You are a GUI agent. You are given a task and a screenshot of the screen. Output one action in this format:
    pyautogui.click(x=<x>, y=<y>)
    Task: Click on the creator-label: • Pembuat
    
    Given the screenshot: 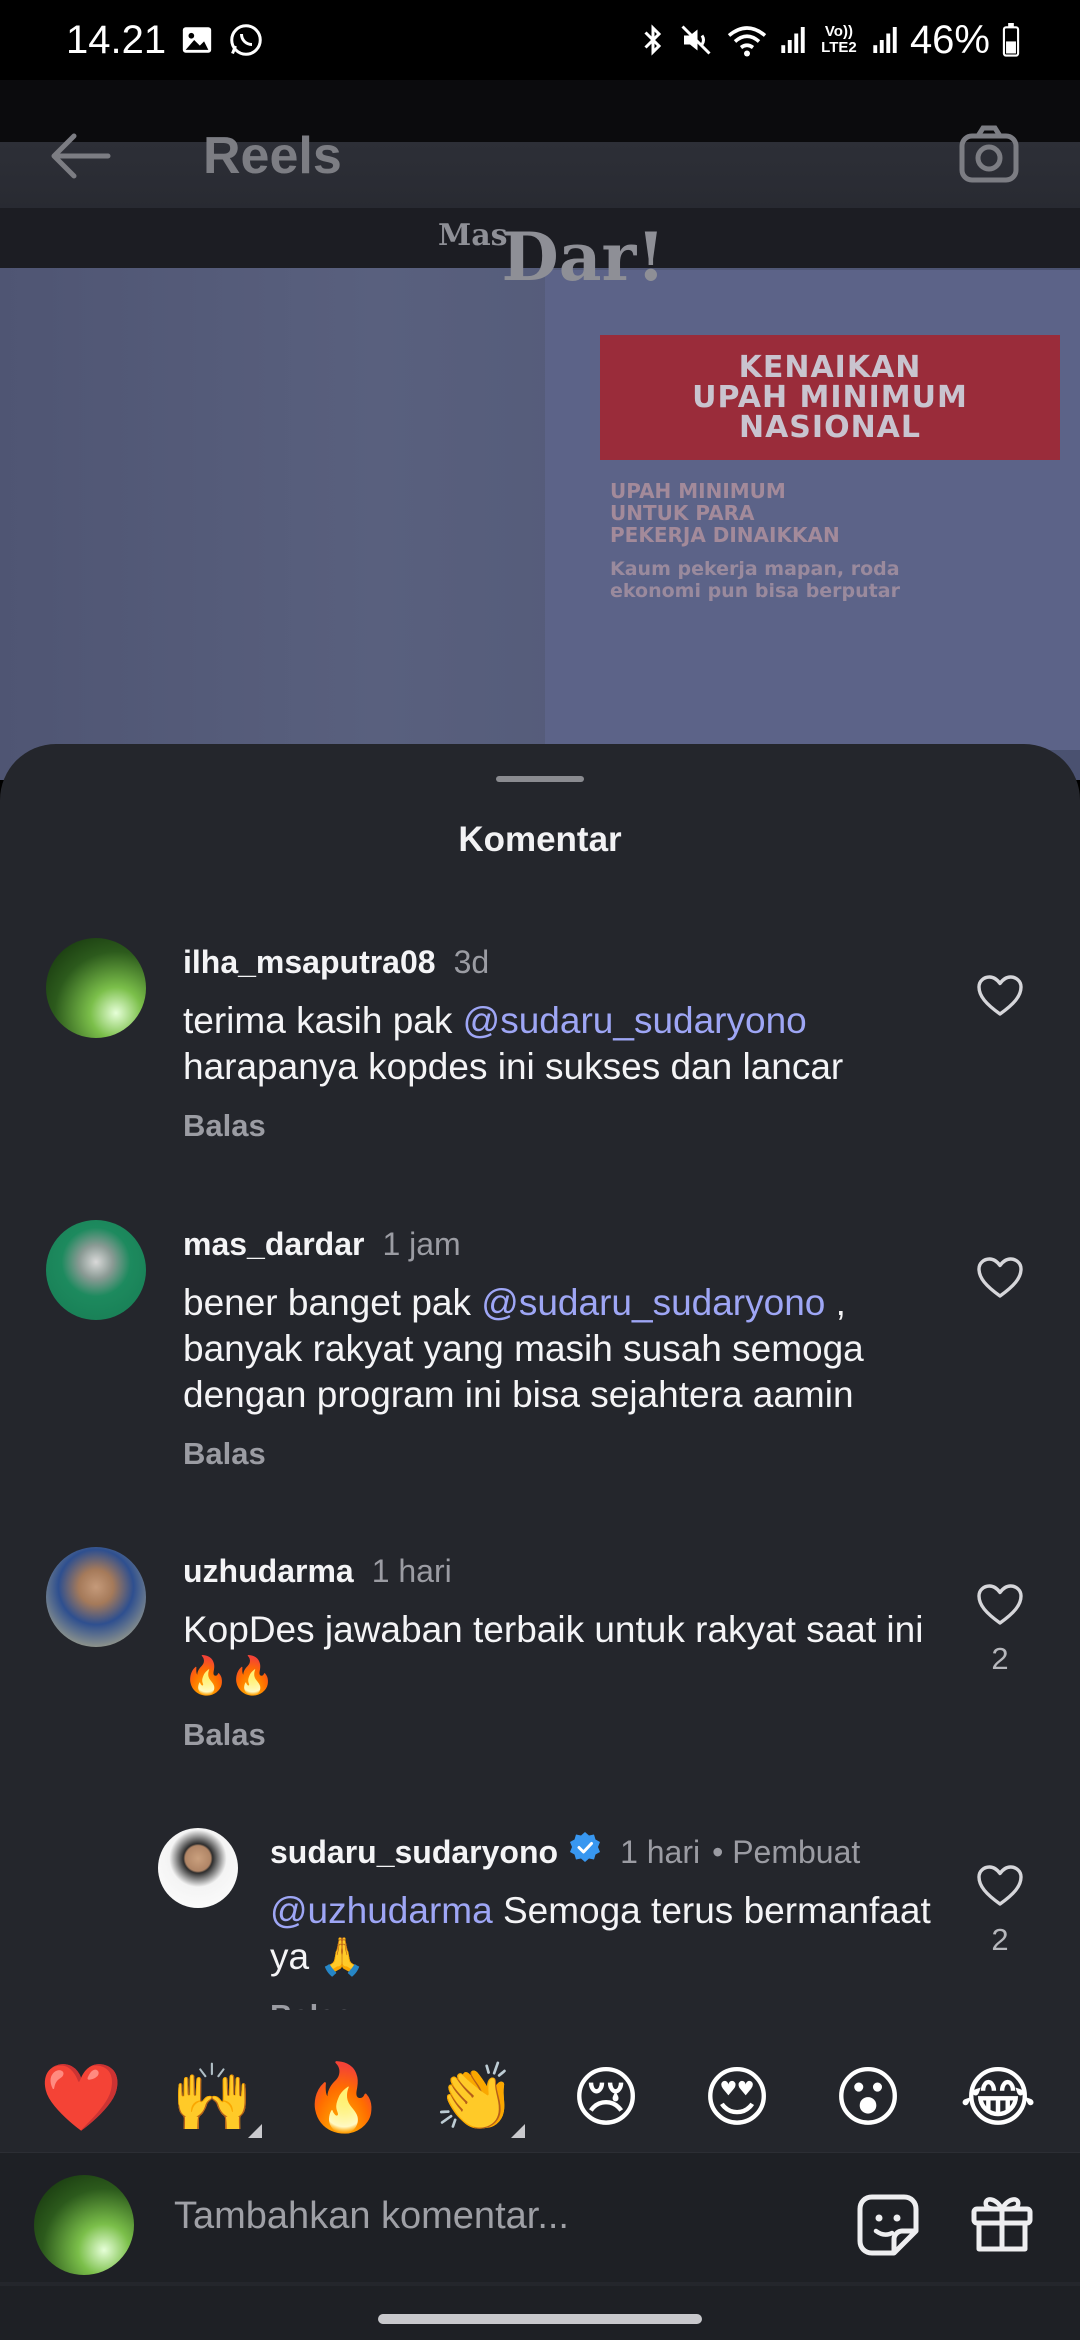 What is the action you would take?
    pyautogui.click(x=786, y=1851)
    